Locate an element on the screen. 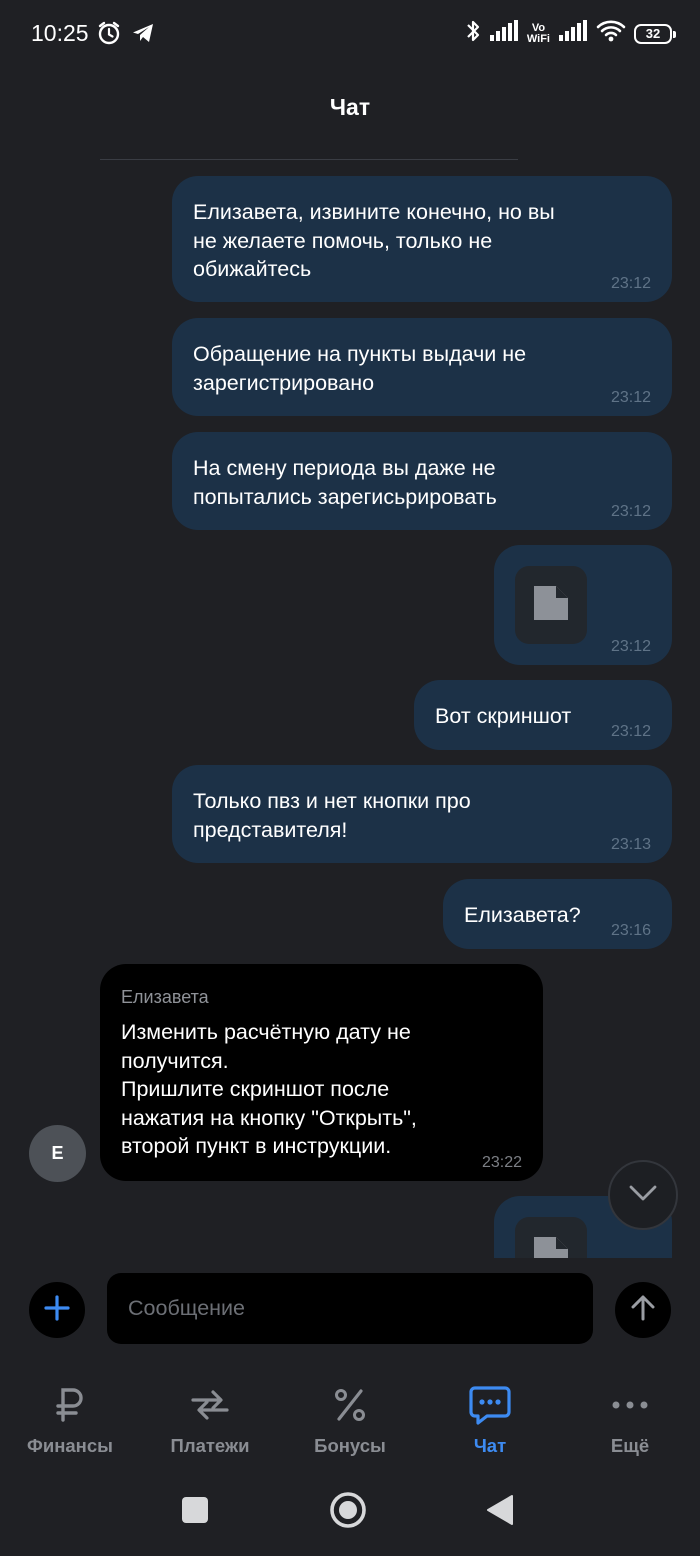  bluetooth-icon is located at coordinates (473, 33).